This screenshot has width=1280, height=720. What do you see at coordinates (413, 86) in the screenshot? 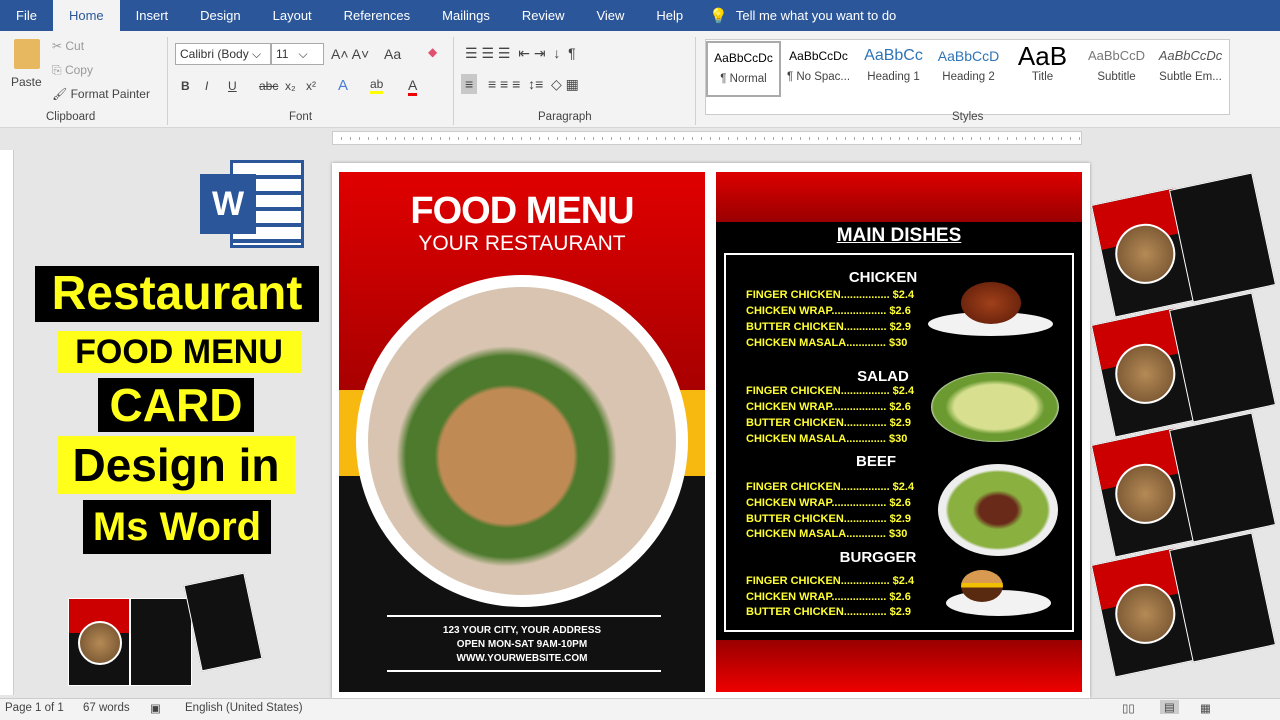
I see `font-color-icon: A` at bounding box center [413, 86].